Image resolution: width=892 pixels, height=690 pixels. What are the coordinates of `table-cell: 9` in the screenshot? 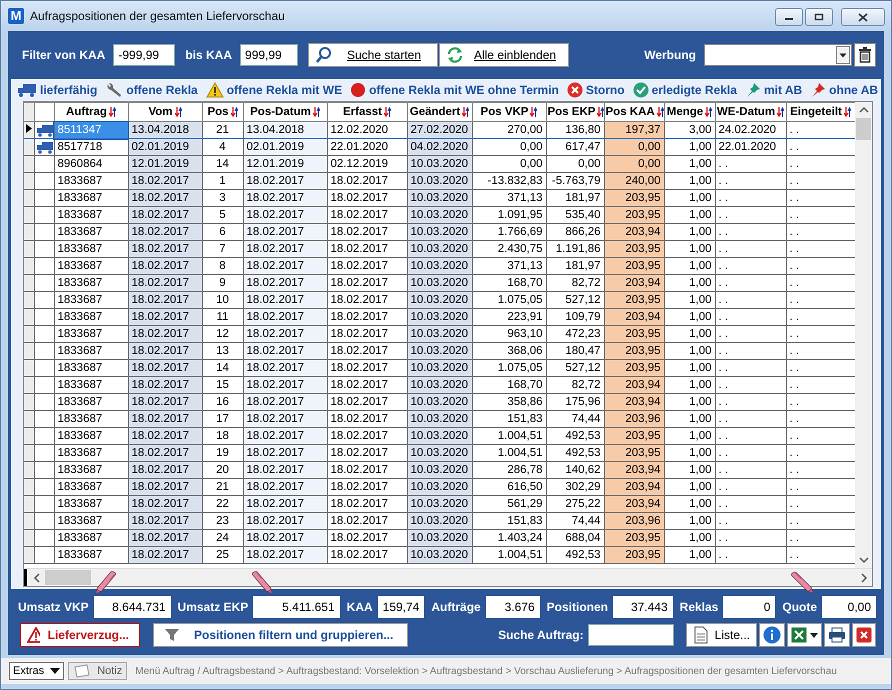 It's located at (222, 283).